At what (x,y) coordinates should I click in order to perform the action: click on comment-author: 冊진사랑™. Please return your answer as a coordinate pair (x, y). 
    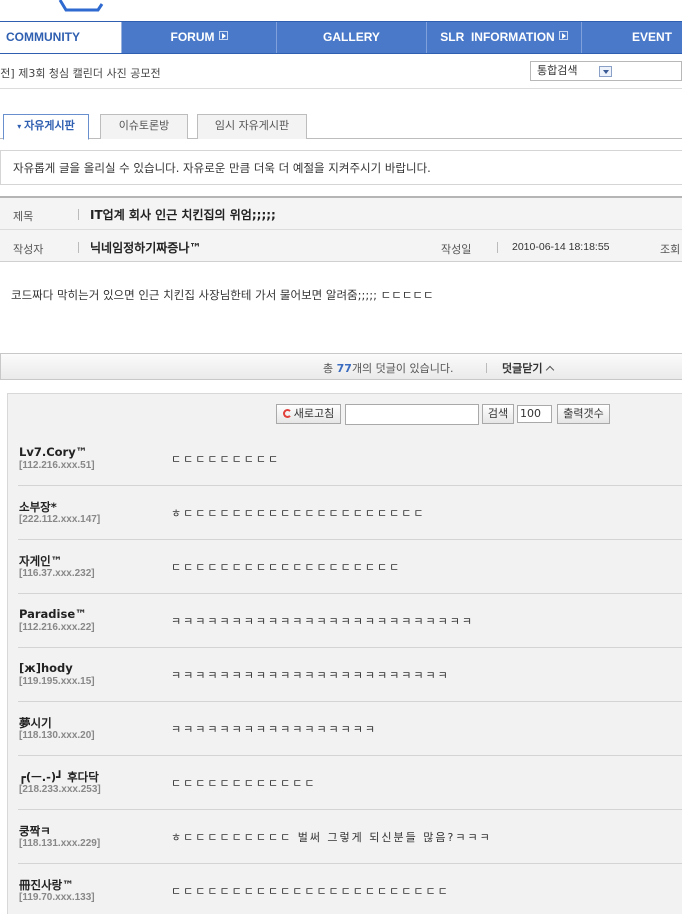
    Looking at the image, I should click on (46, 885).